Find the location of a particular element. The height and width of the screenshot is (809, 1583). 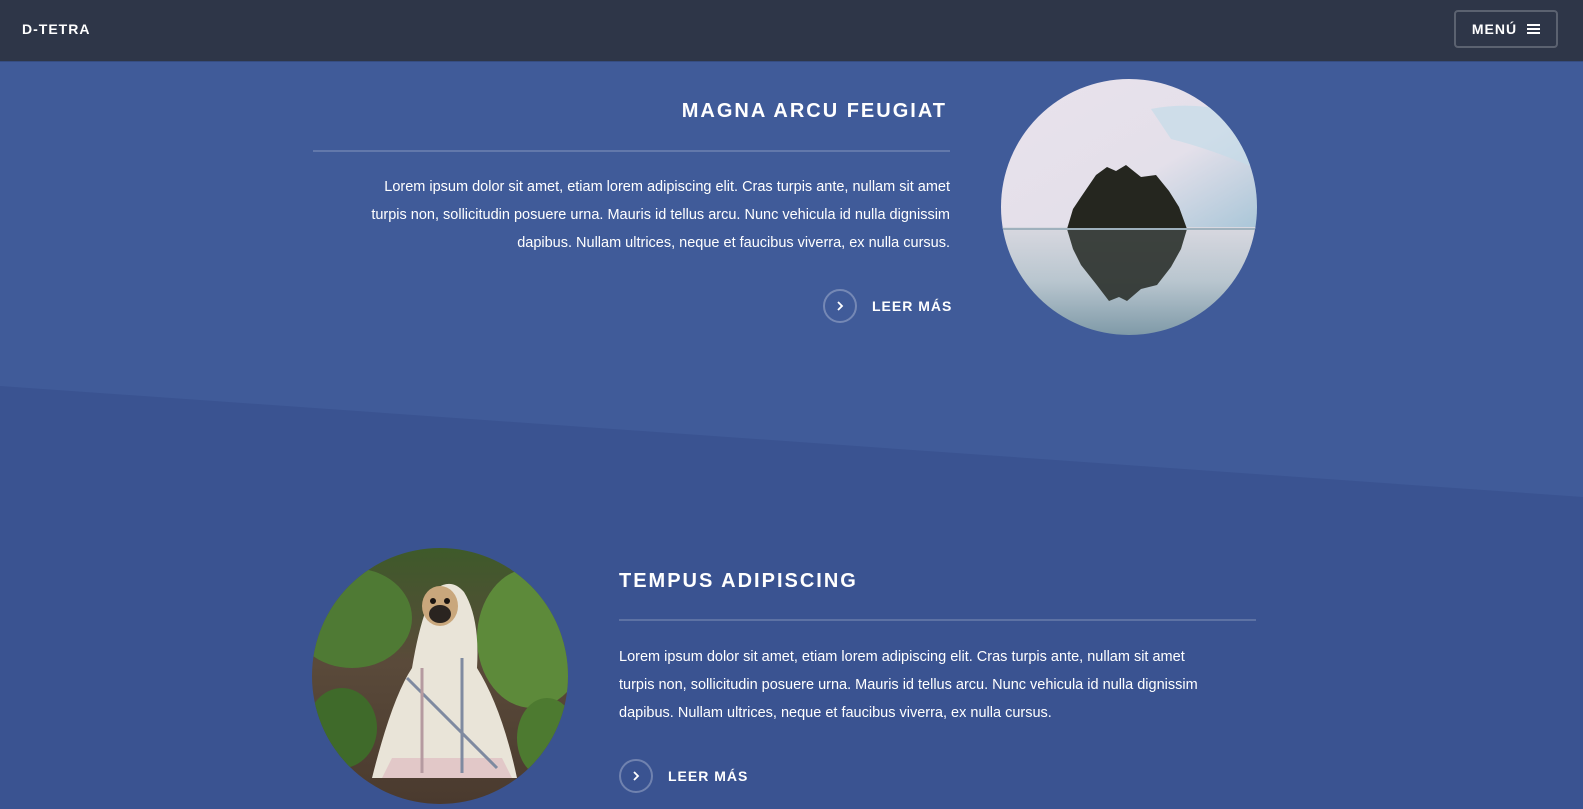

rock-island-photo is located at coordinates (1129, 207).